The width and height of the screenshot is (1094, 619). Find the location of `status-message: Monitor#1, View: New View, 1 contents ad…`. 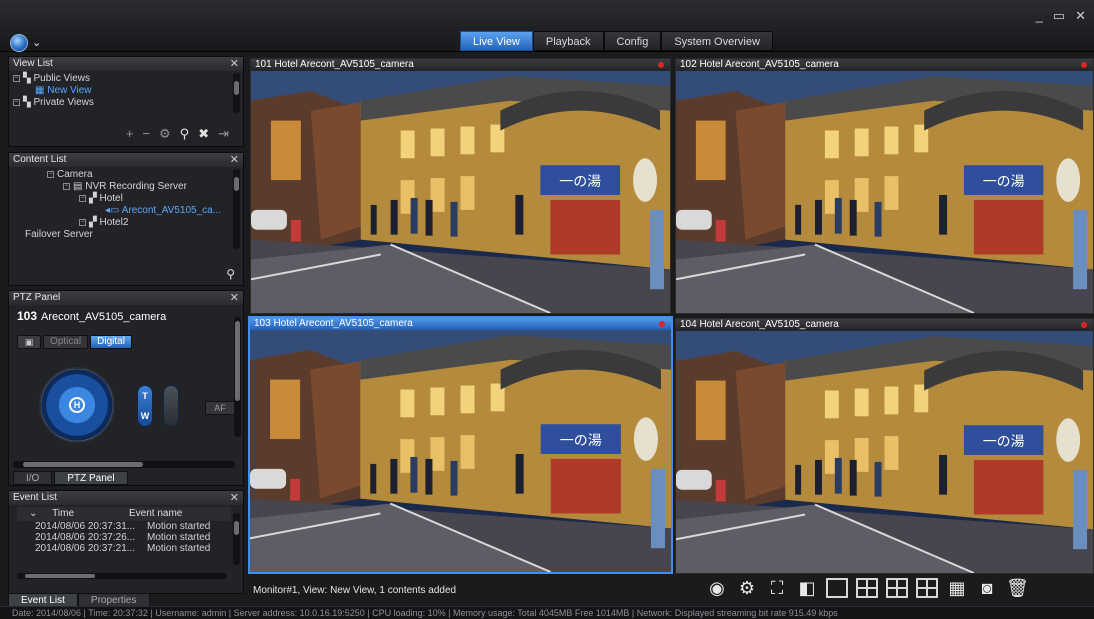

status-message: Monitor#1, View: New View, 1 contents ad… is located at coordinates (355, 590).